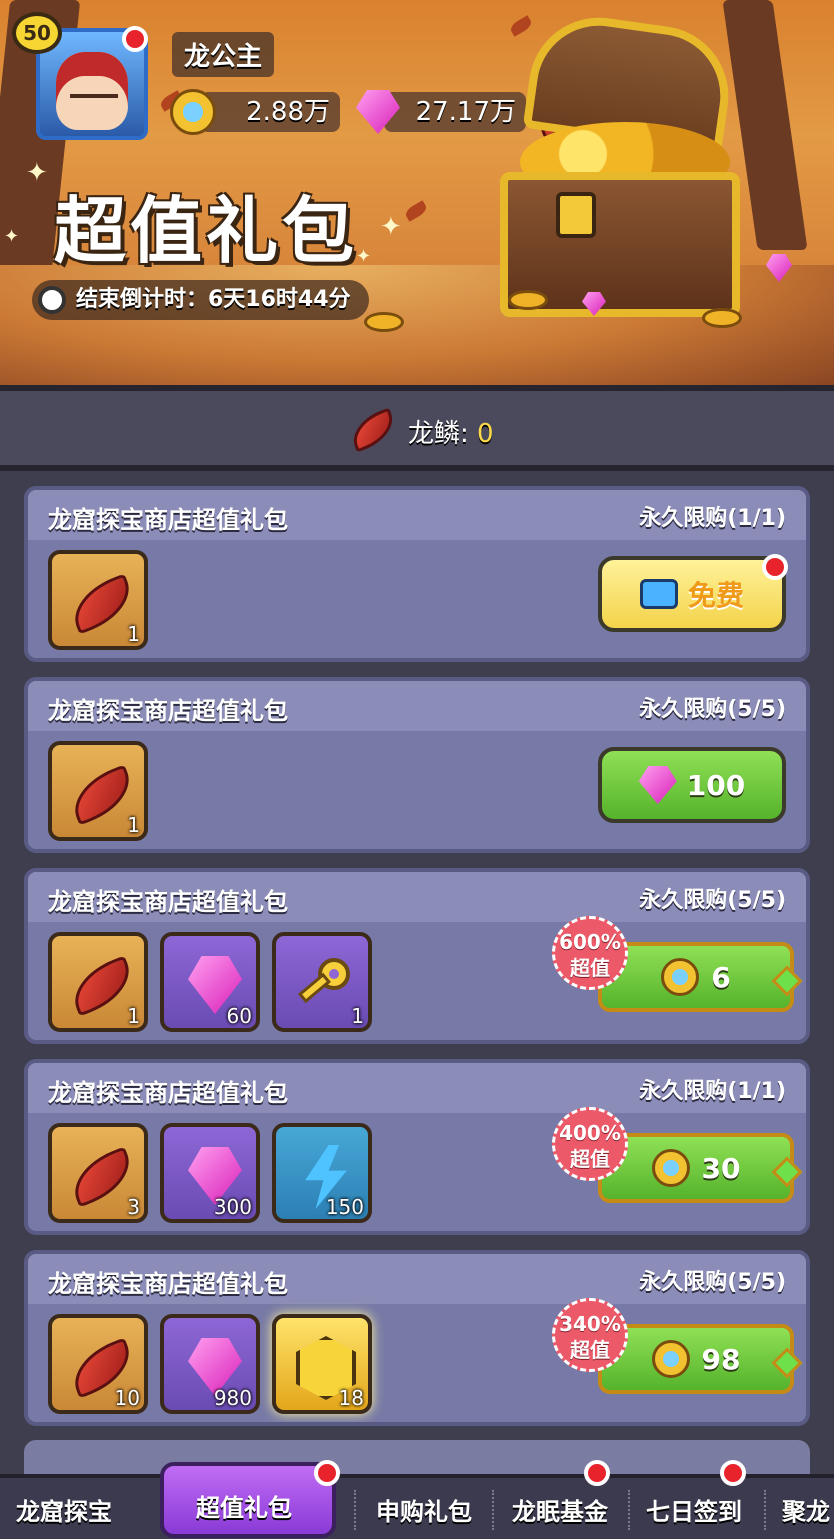  Describe the element at coordinates (451, 431) in the screenshot. I see `dragon-scale-count: 龙鳞: 0` at that location.